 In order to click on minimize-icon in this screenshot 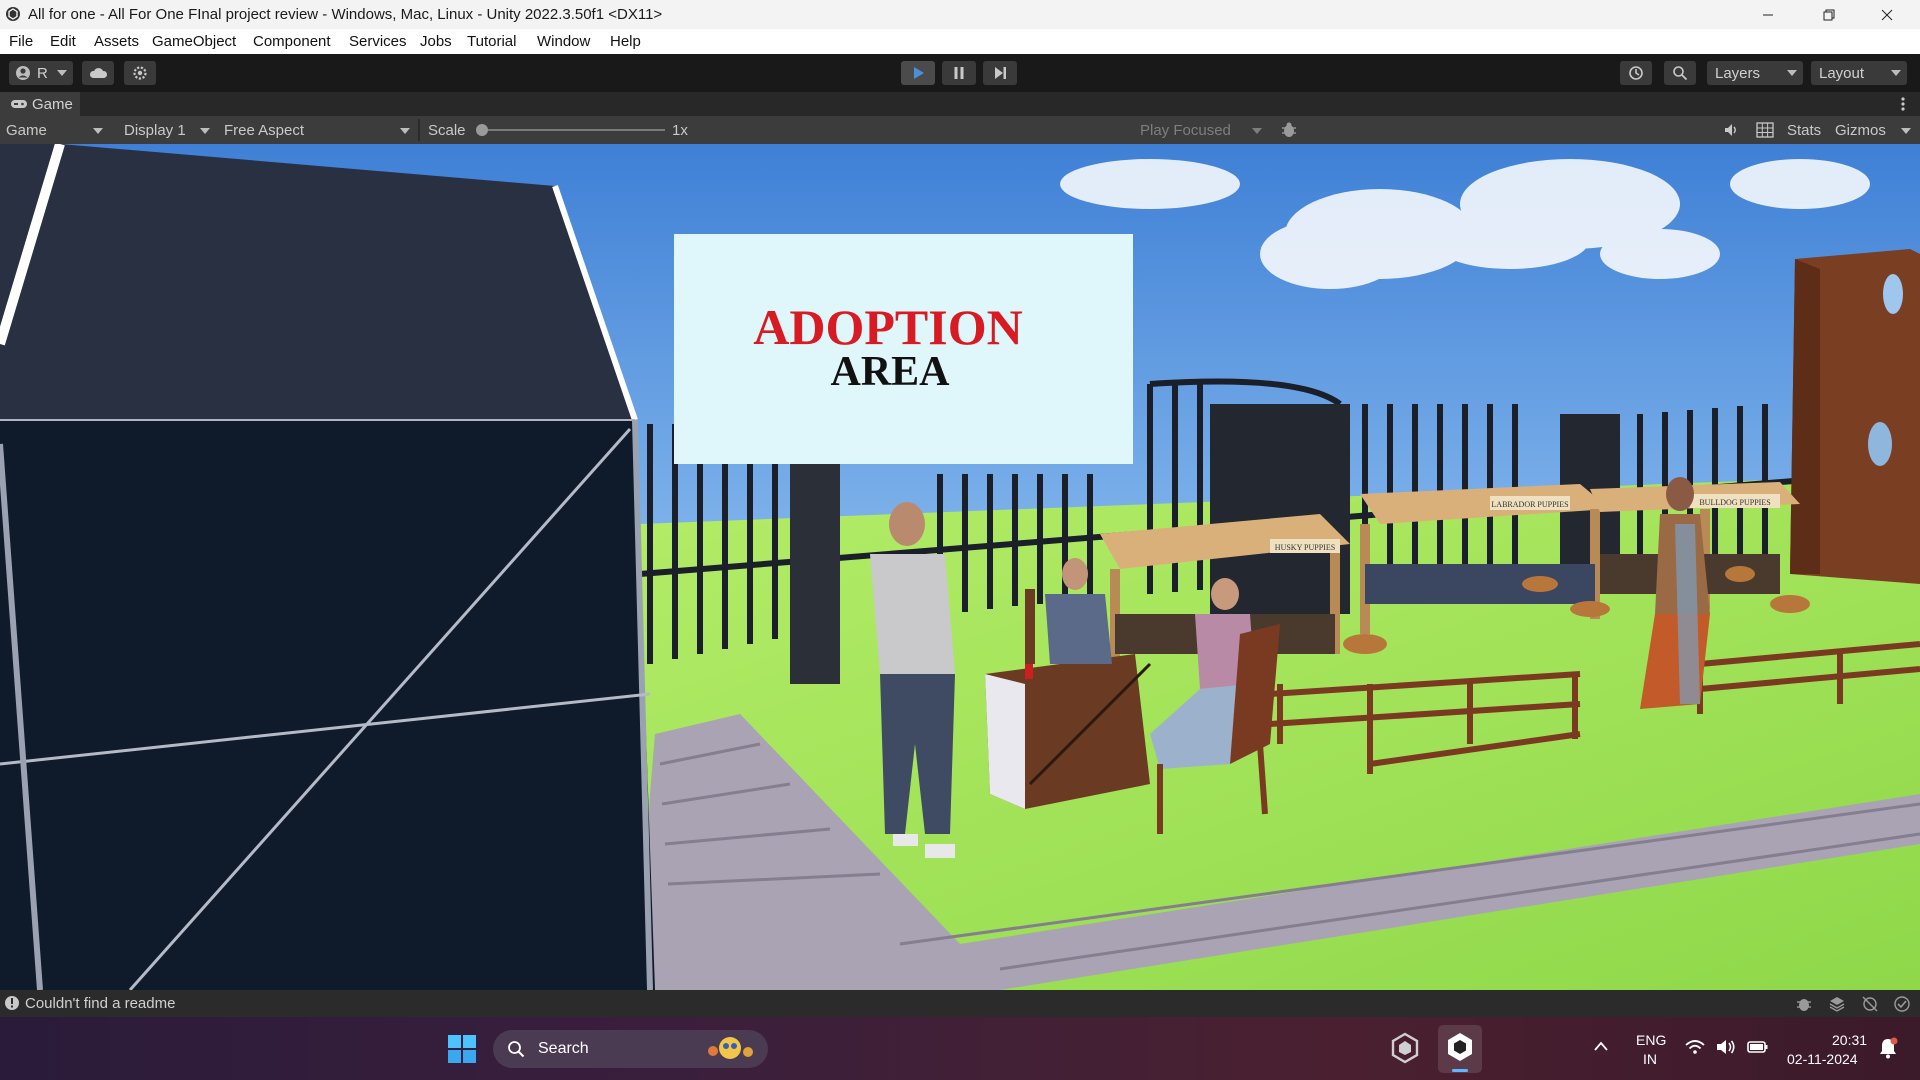, I will do `click(1768, 14)`.